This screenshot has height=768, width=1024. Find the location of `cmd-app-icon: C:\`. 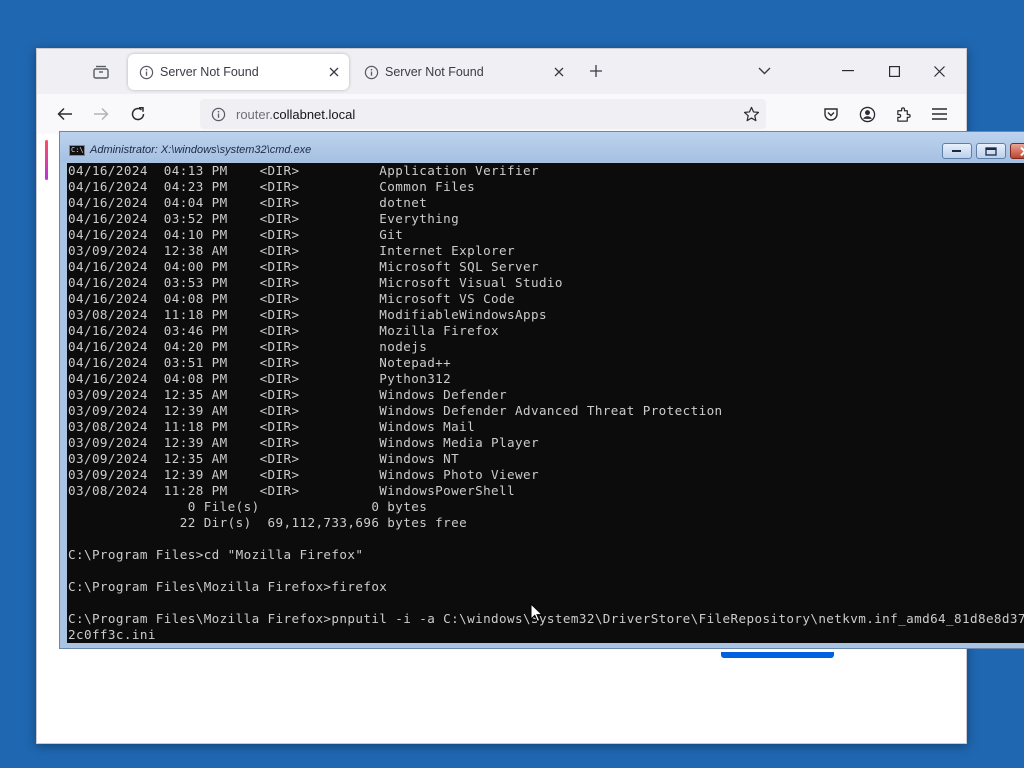

cmd-app-icon: C:\ is located at coordinates (77, 150).